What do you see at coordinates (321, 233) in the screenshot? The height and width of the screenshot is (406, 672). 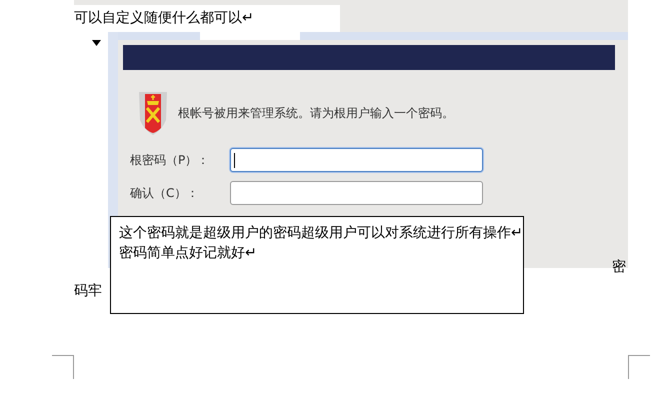 I see `text-line: 这个密码就是超级用户的密码超级用户可以对系统进行所有操作↵` at bounding box center [321, 233].